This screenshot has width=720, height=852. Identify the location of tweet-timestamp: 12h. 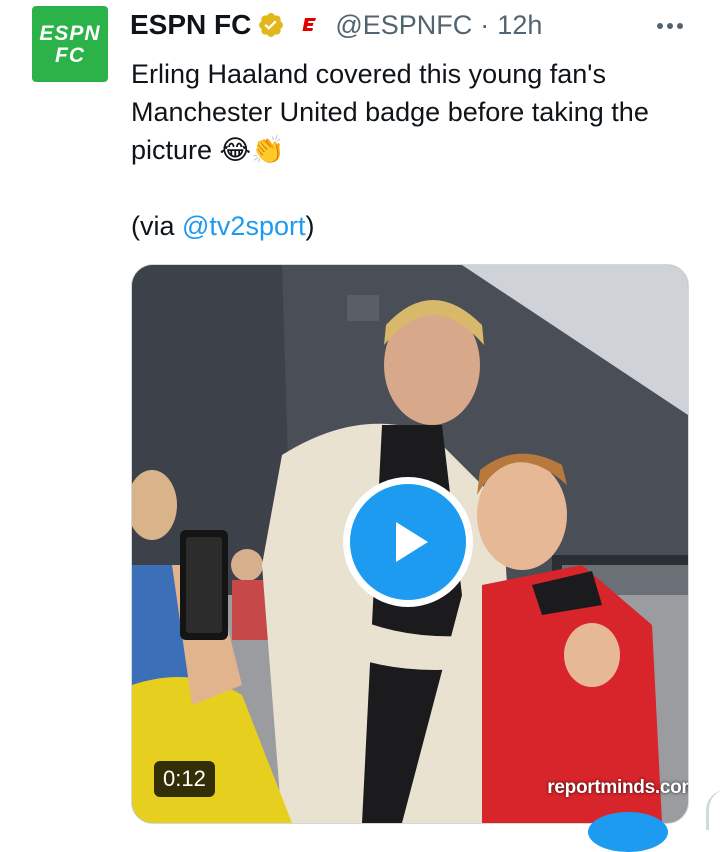
(519, 25).